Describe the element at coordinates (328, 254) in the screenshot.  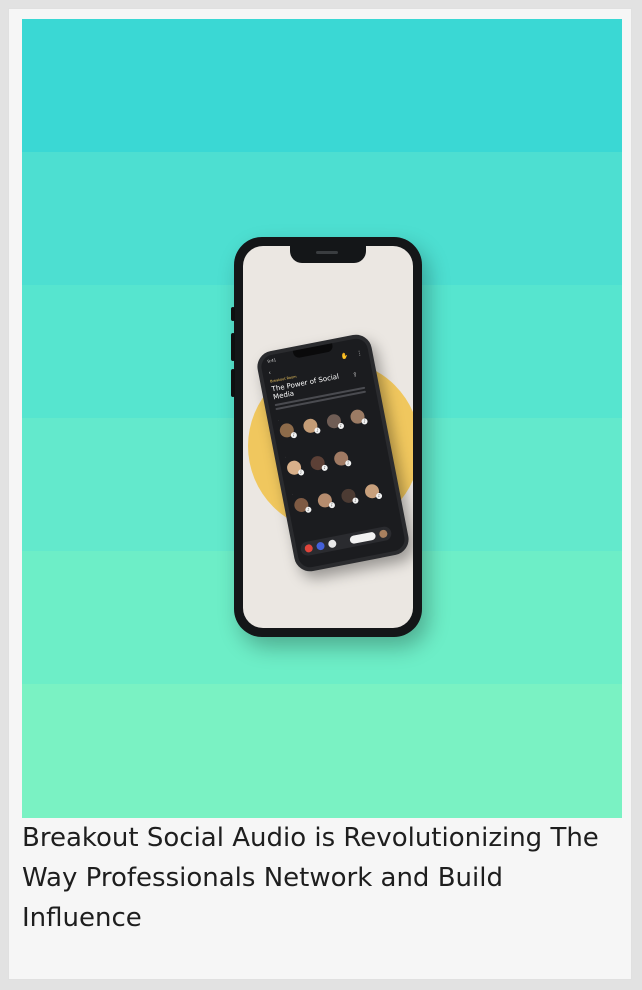
I see `phone-notch` at that location.